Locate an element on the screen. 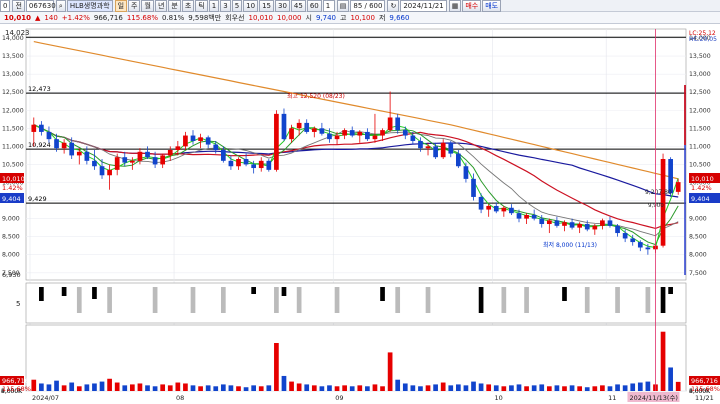  interval-1-button: 1 is located at coordinates (214, 6).